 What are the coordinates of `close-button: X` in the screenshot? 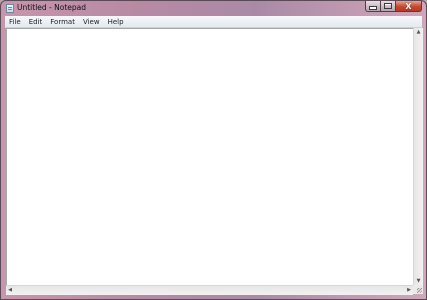 It's located at (409, 6).